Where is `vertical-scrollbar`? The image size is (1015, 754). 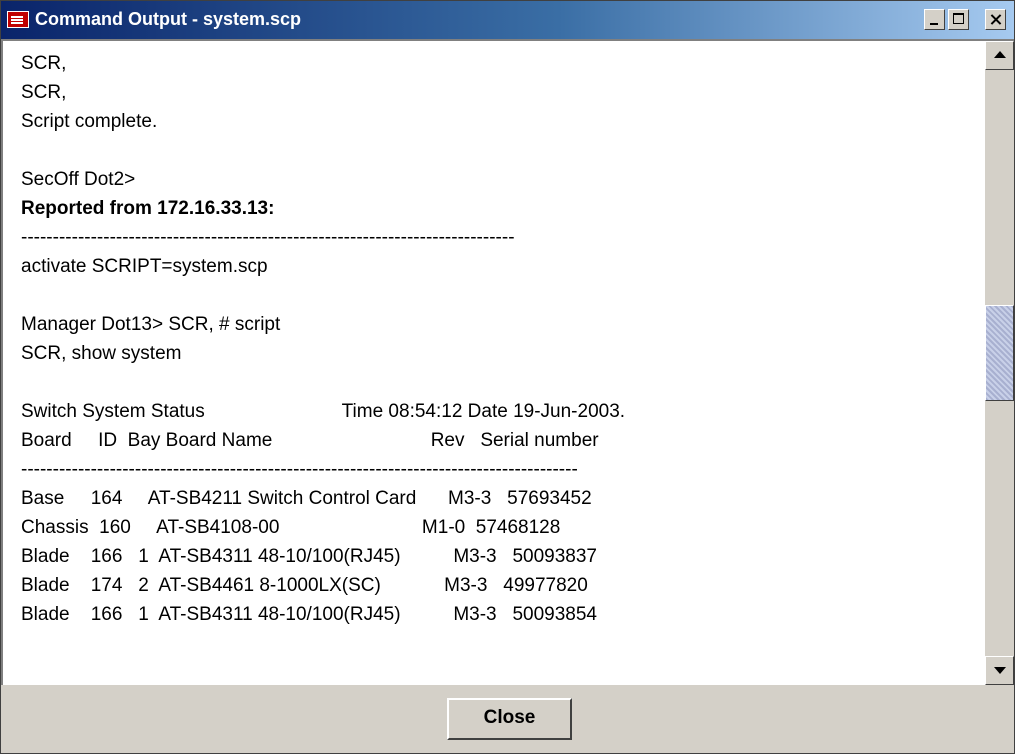 vertical-scrollbar is located at coordinates (999, 363).